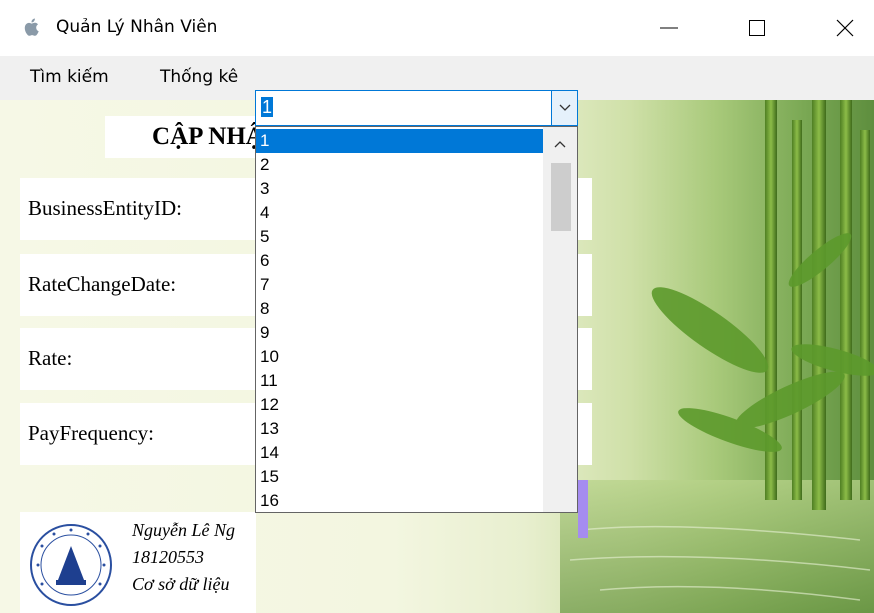 The width and height of the screenshot is (874, 613). Describe the element at coordinates (399, 165) in the screenshot. I see `dropdown-option: 2` at that location.